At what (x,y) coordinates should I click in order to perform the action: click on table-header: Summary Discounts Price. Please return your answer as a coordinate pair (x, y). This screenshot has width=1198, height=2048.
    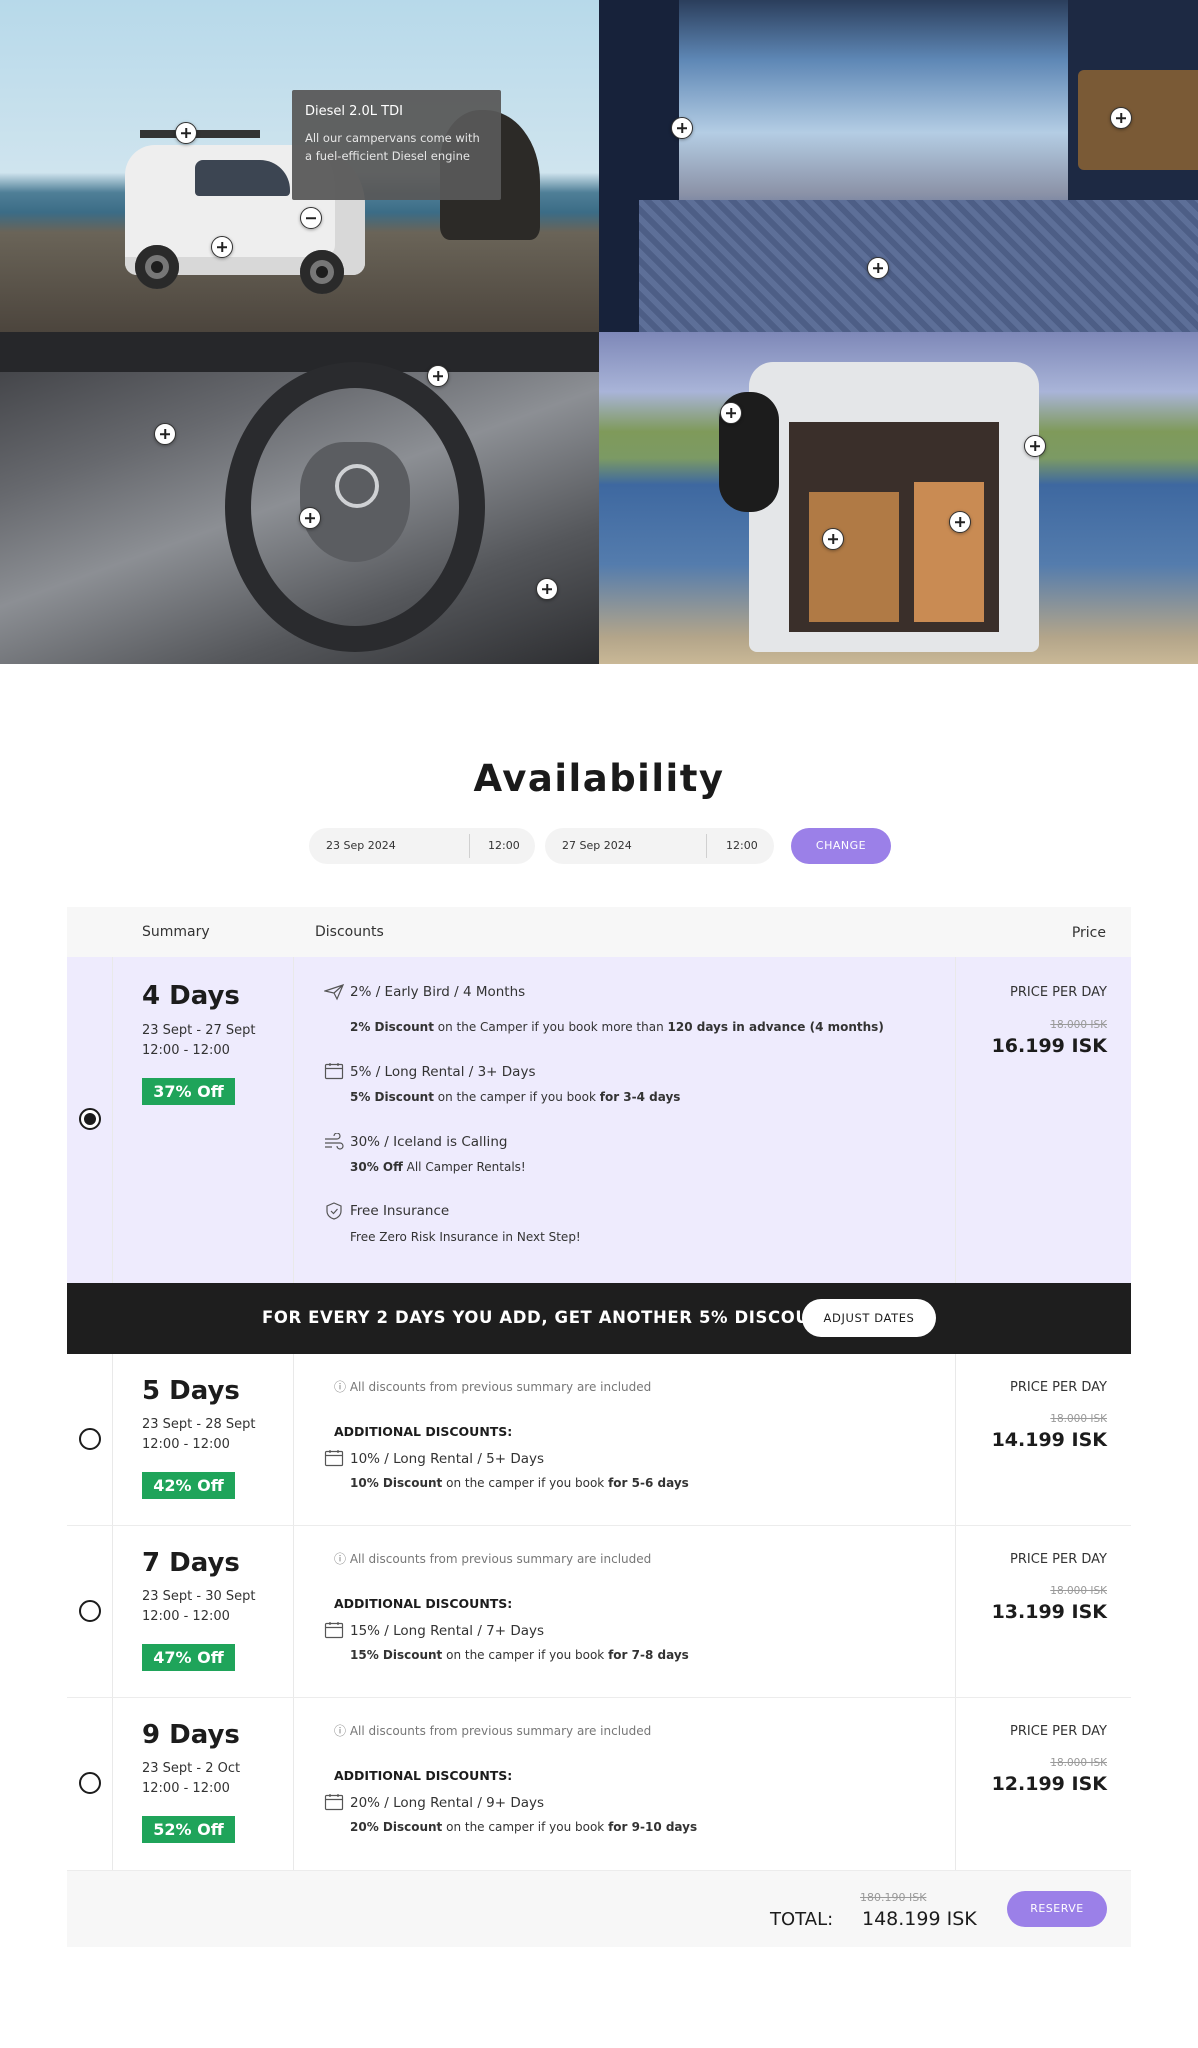
    Looking at the image, I should click on (599, 932).